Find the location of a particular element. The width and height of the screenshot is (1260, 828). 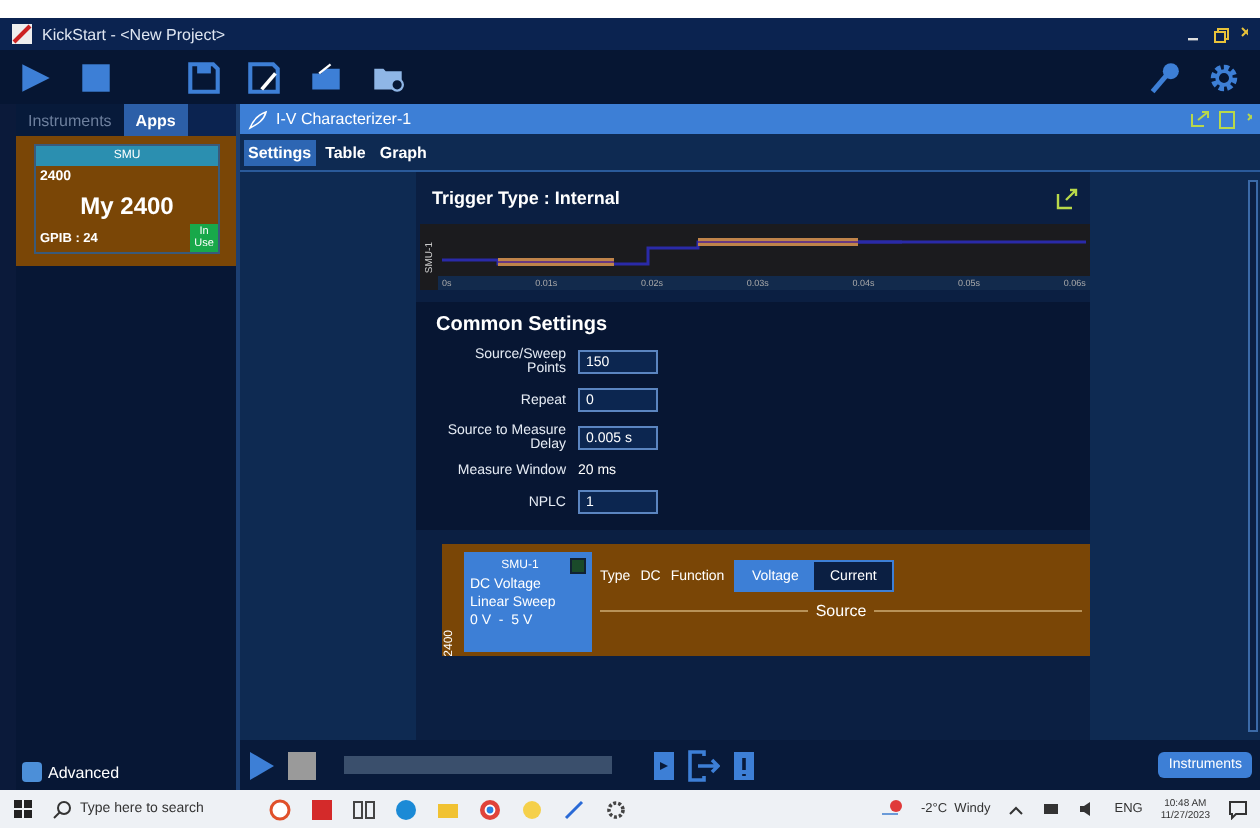

app-icon is located at coordinates (322, 809).